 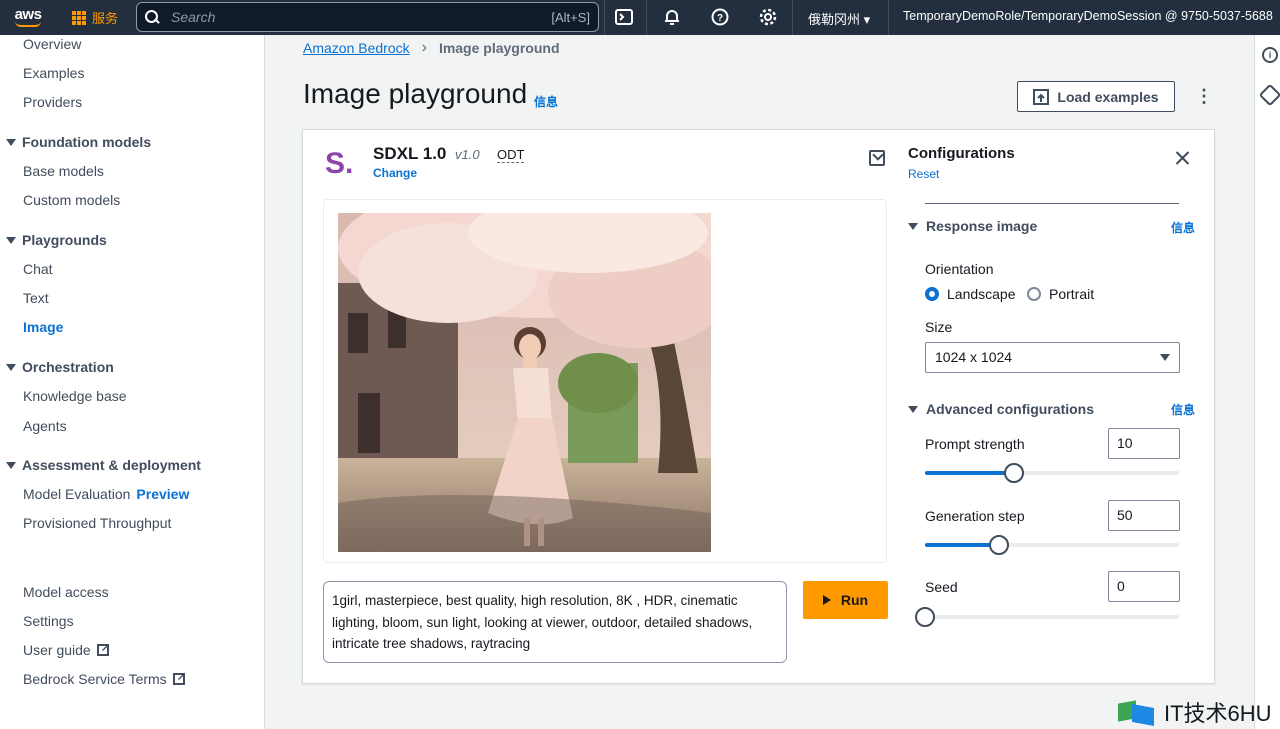 What do you see at coordinates (672, 17) in the screenshot?
I see `bell-icon` at bounding box center [672, 17].